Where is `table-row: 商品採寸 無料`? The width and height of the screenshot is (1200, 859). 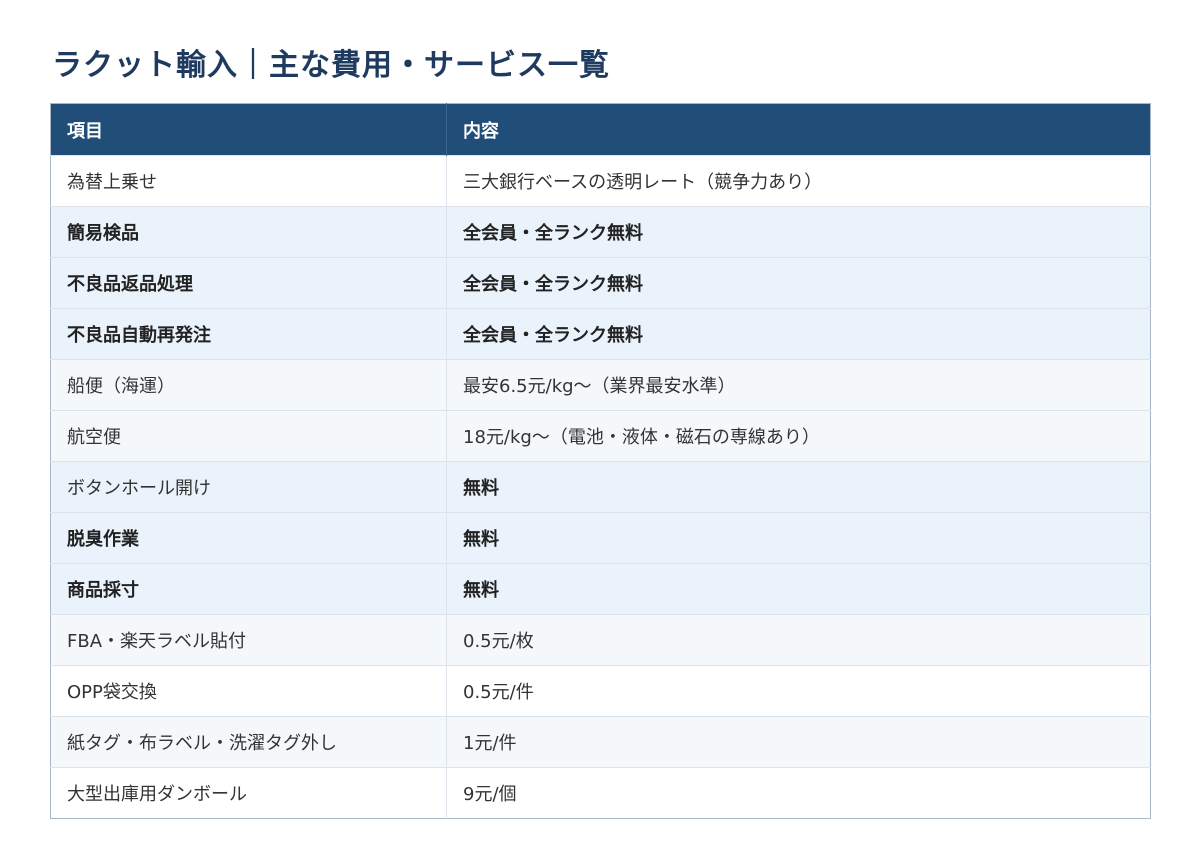
table-row: 商品採寸 無料 is located at coordinates (600, 589).